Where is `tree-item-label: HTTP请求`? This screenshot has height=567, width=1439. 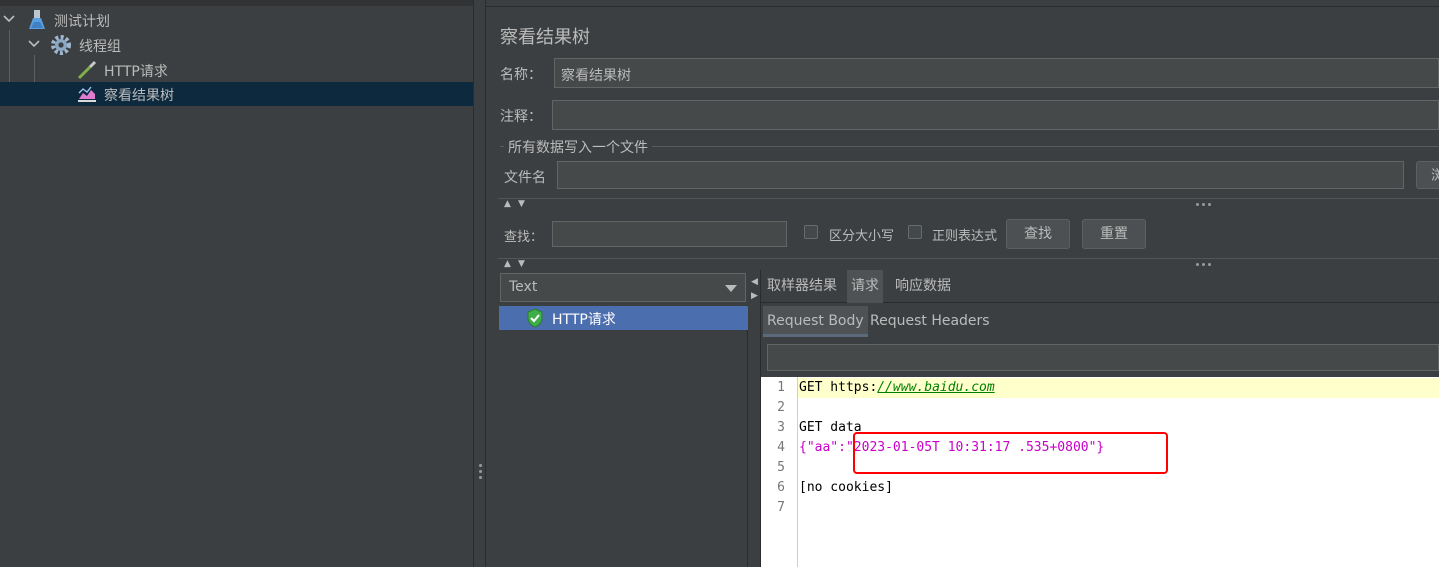
tree-item-label: HTTP请求 is located at coordinates (136, 72).